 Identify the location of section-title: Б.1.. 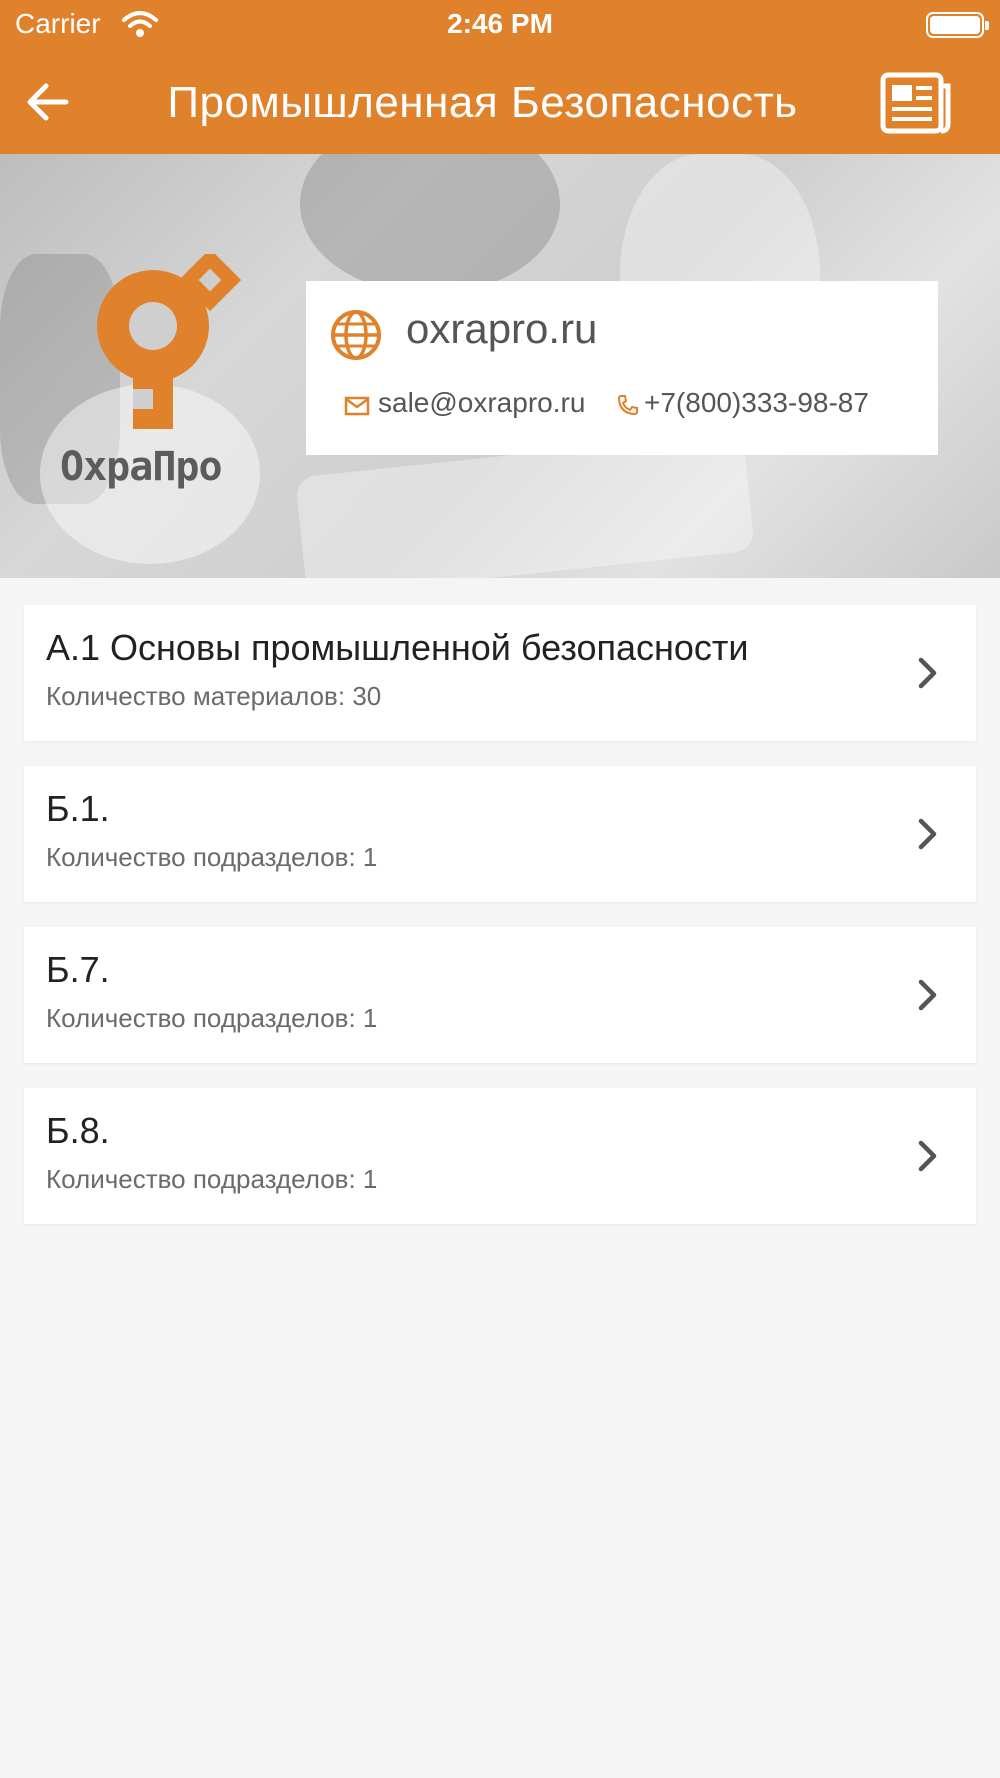
(78, 808).